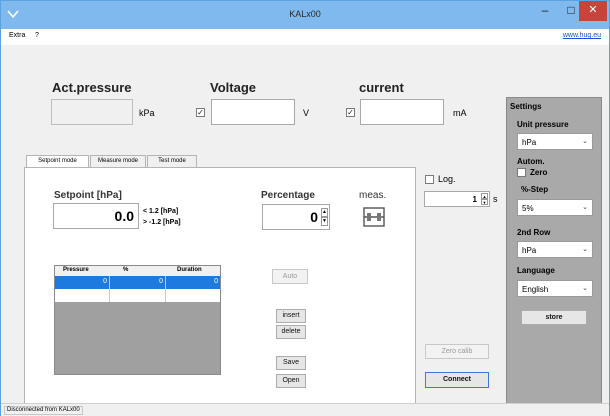 This screenshot has height=416, width=610. What do you see at coordinates (288, 195) in the screenshot?
I see `percentage-label: Percentage` at bounding box center [288, 195].